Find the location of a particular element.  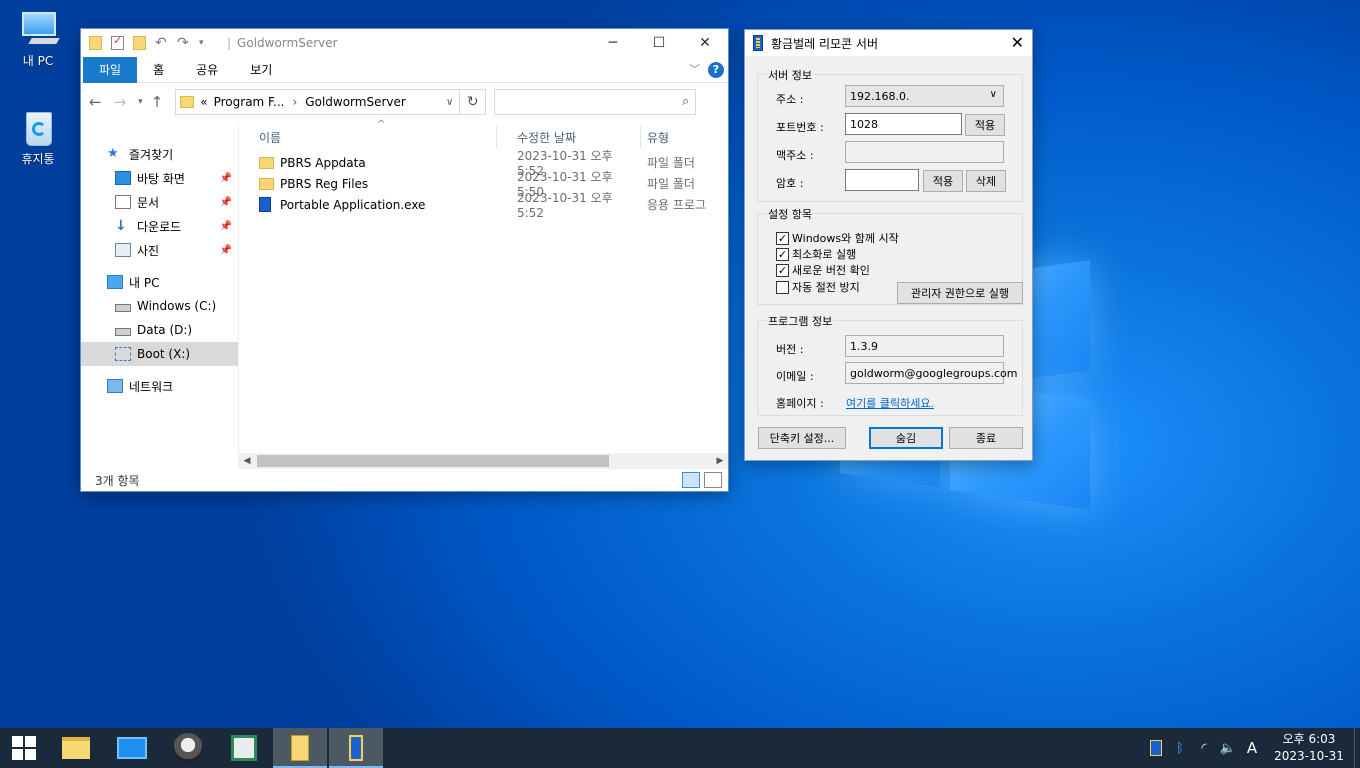

close-button: ✕ is located at coordinates (705, 43).